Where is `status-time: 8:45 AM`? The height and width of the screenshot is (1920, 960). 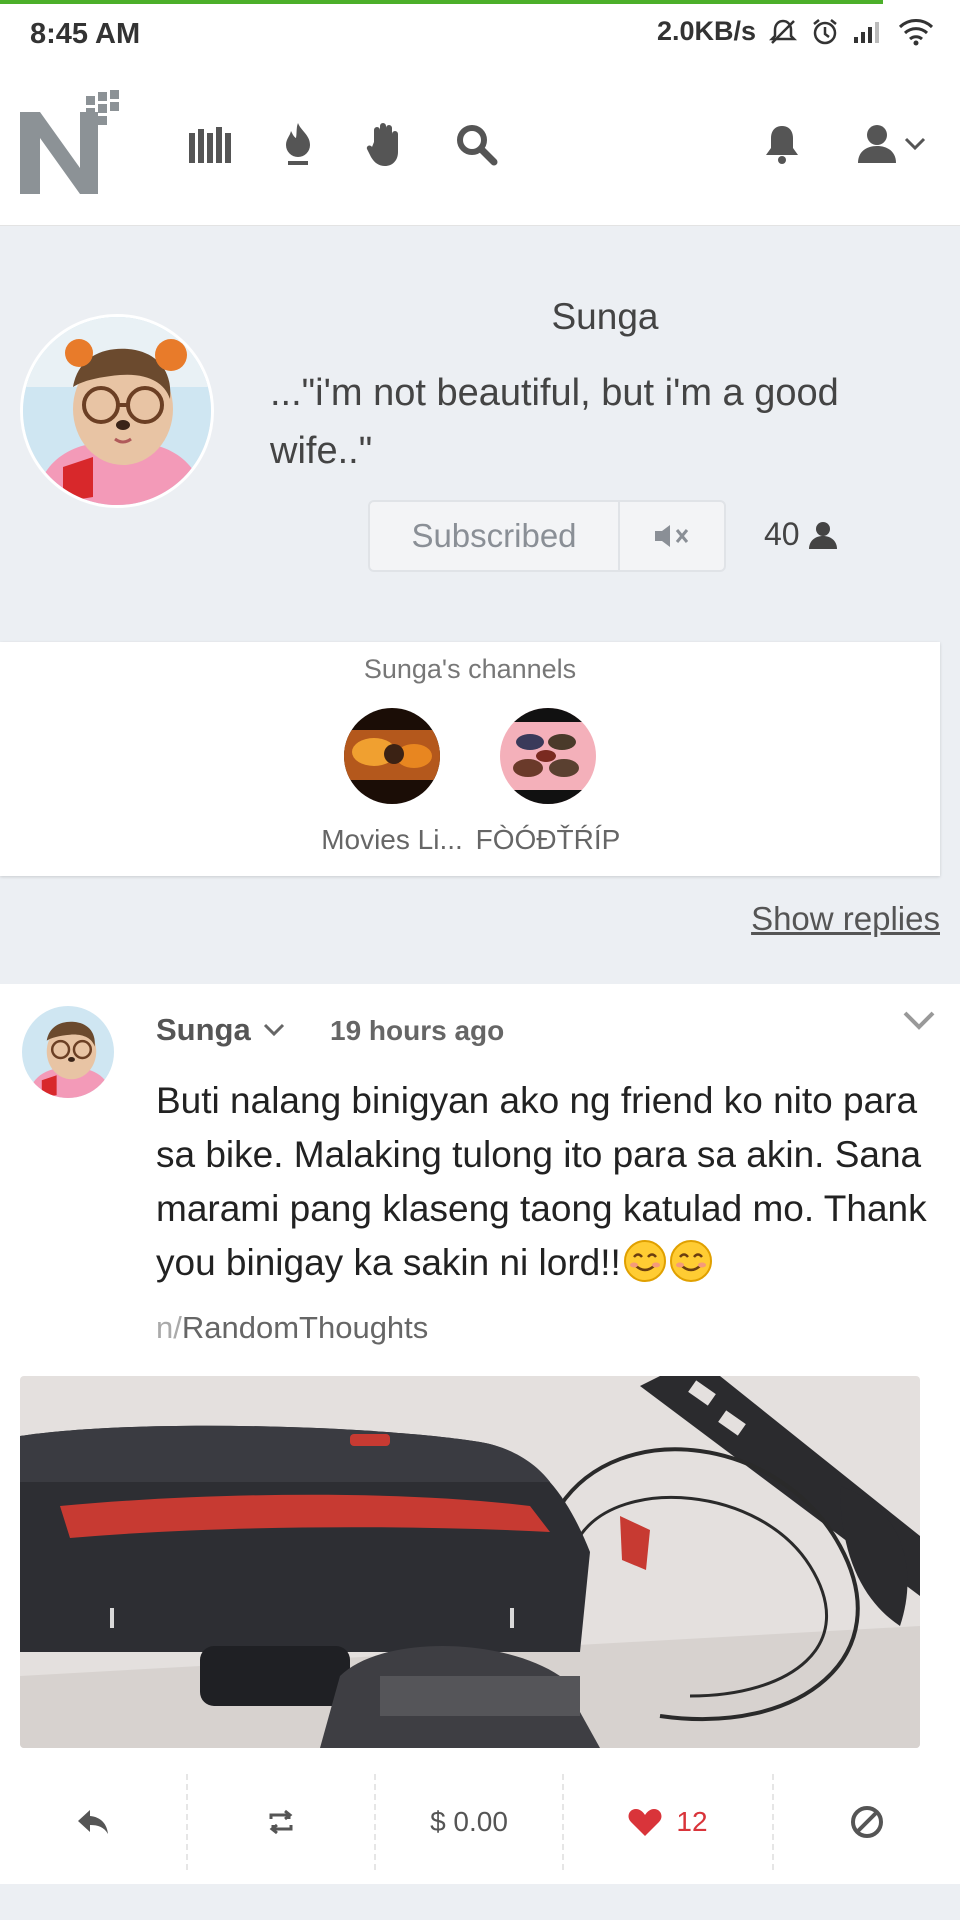
status-time: 8:45 AM is located at coordinates (85, 34).